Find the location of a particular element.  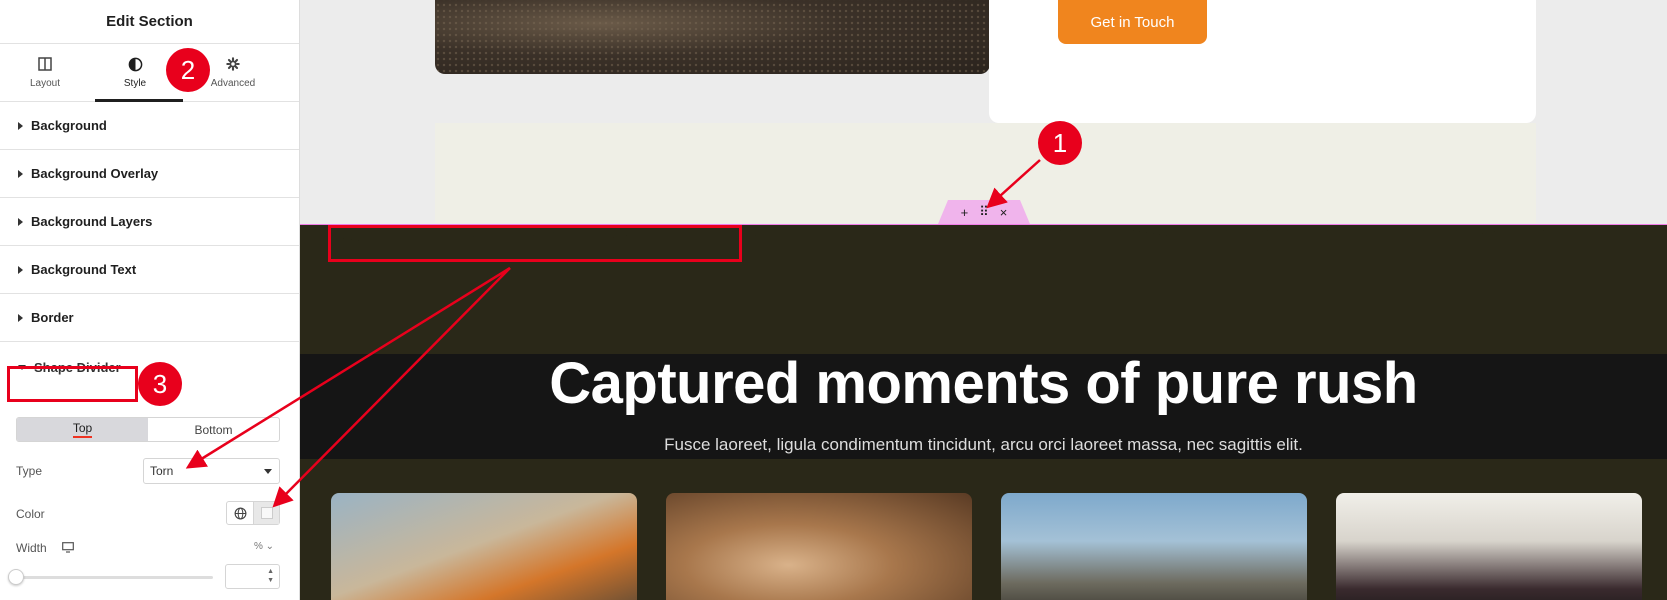

step-up-icon: ▲ is located at coordinates (270, 571).